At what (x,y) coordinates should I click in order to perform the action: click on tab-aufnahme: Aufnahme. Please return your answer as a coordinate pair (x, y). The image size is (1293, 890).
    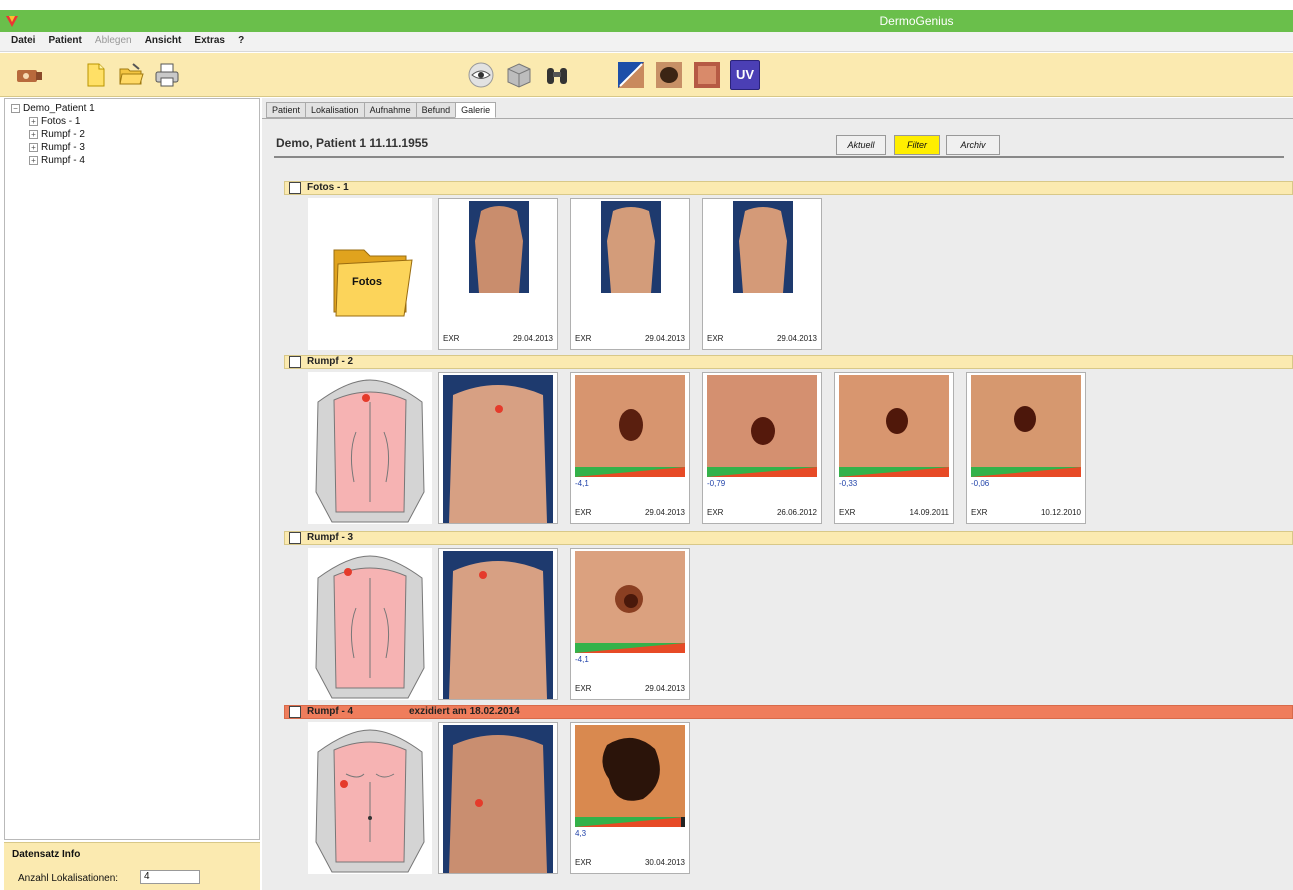
    Looking at the image, I should click on (390, 110).